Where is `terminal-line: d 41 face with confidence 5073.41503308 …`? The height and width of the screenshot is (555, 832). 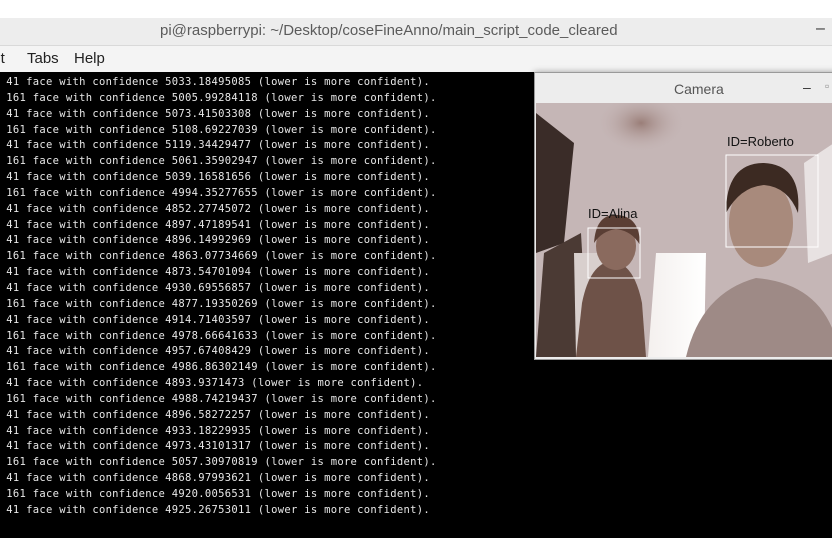
terminal-line: d 41 face with confidence 5073.41503308 … is located at coordinates (215, 113).